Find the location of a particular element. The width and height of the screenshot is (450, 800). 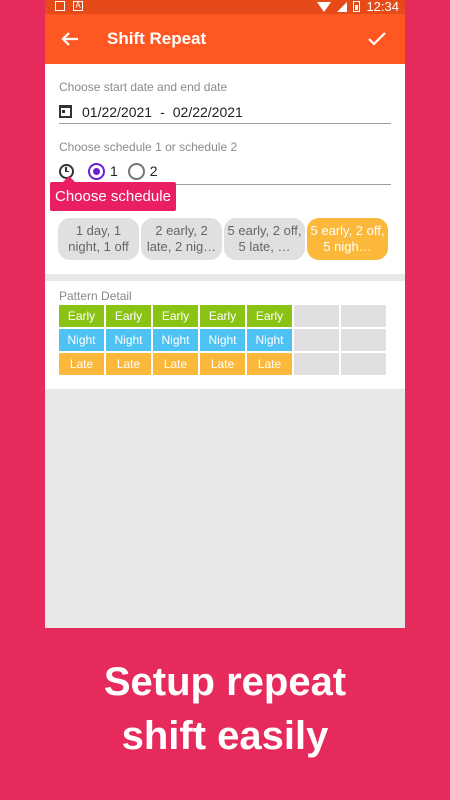

check-icon is located at coordinates (377, 39).